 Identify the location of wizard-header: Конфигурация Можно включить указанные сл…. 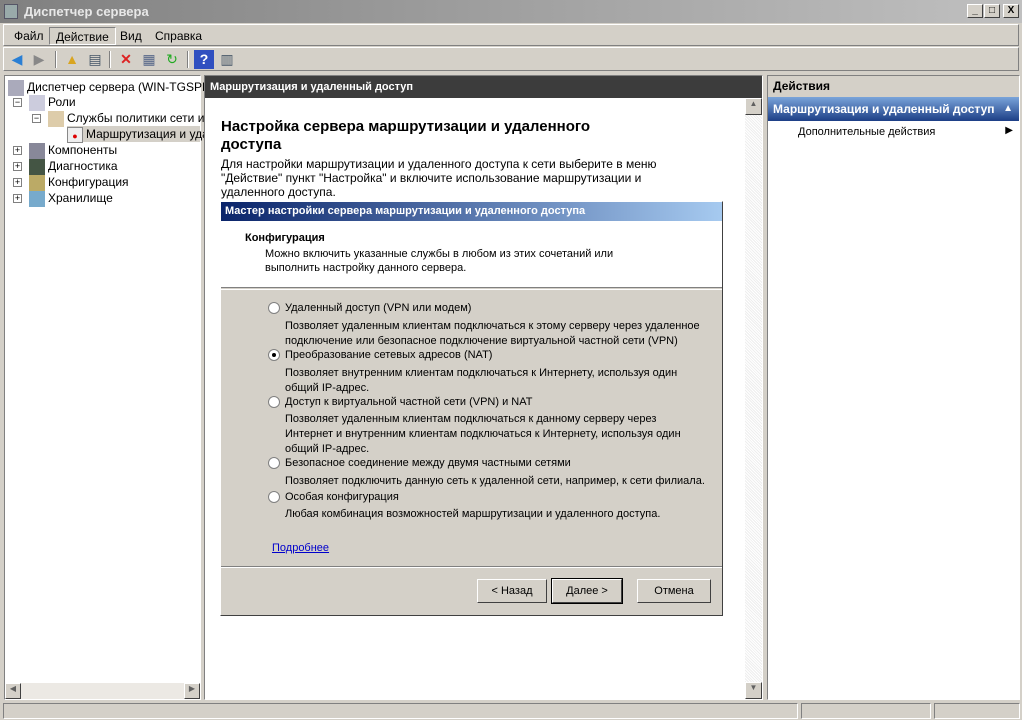
(471, 254).